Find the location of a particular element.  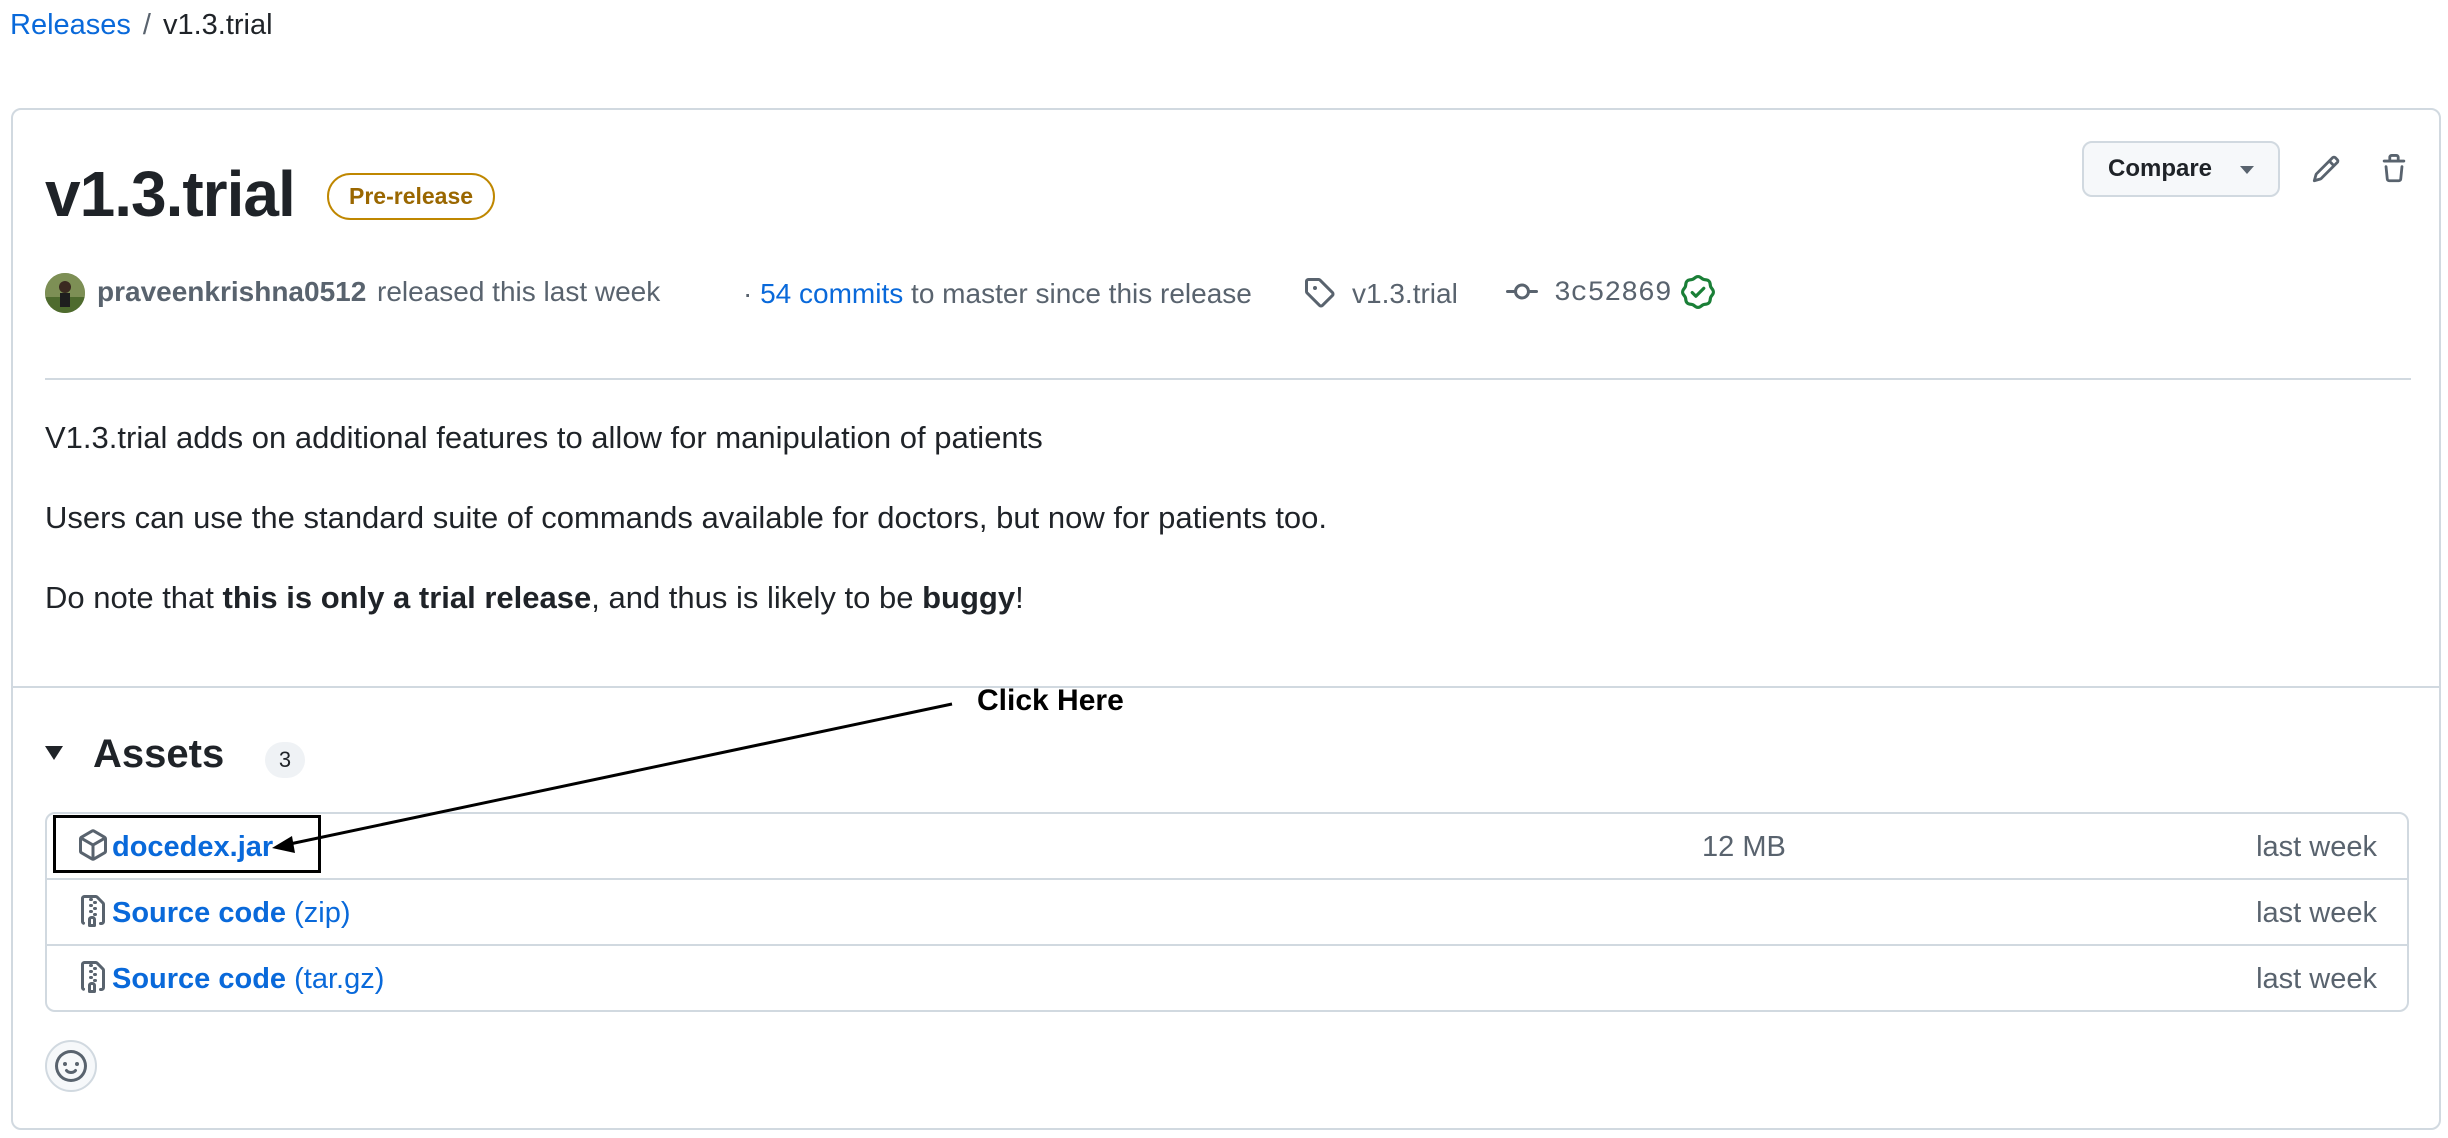

pre-release-badge: Pre-release is located at coordinates (411, 196).